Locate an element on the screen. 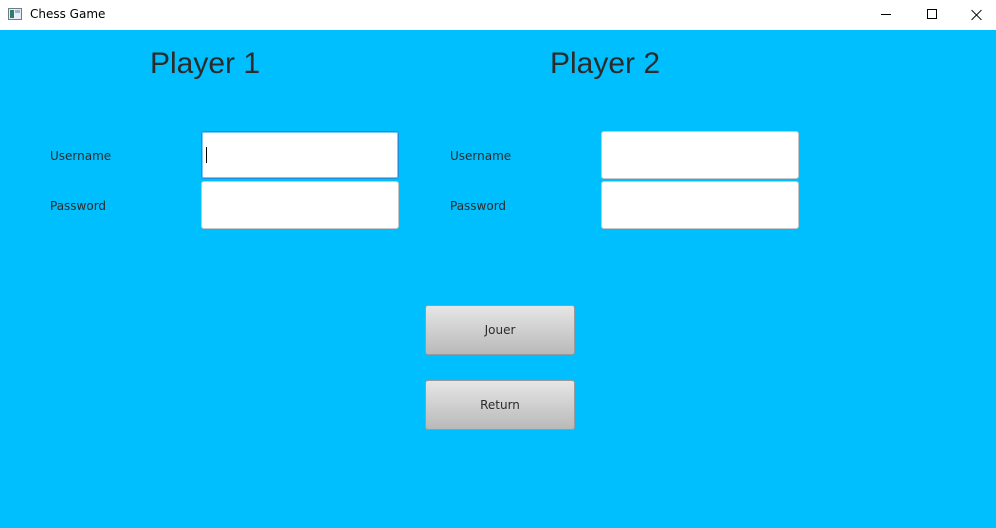  text-caret is located at coordinates (206, 155).